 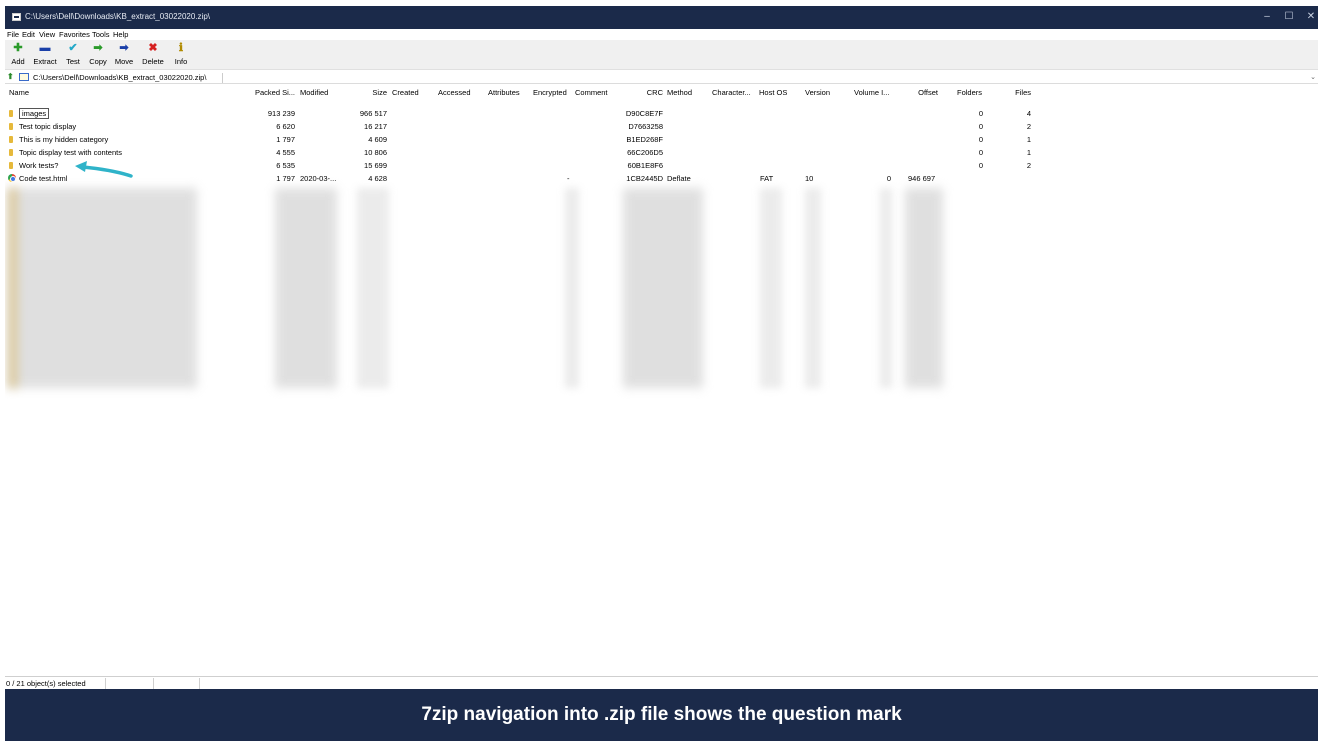 I want to click on test-label: Test, so click(x=73, y=61).